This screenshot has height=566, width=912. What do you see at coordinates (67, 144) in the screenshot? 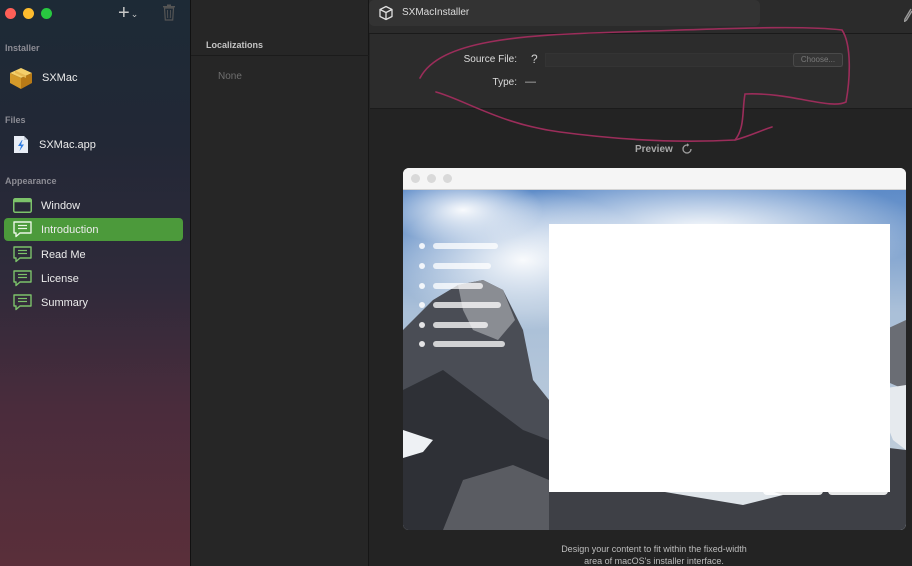
I see `sidebar-item-label: SXMac.app` at bounding box center [67, 144].